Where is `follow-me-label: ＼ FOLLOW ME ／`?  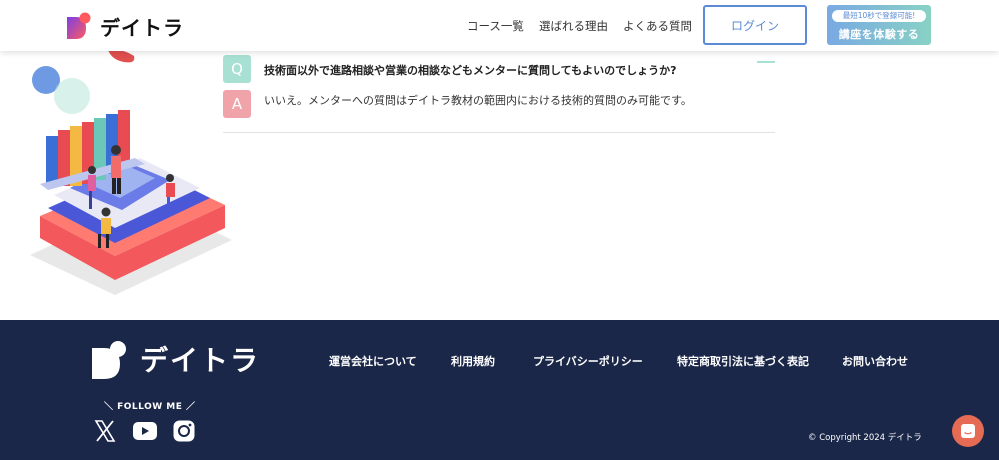
follow-me-label: ＼ FOLLOW ME ／ is located at coordinates (150, 407).